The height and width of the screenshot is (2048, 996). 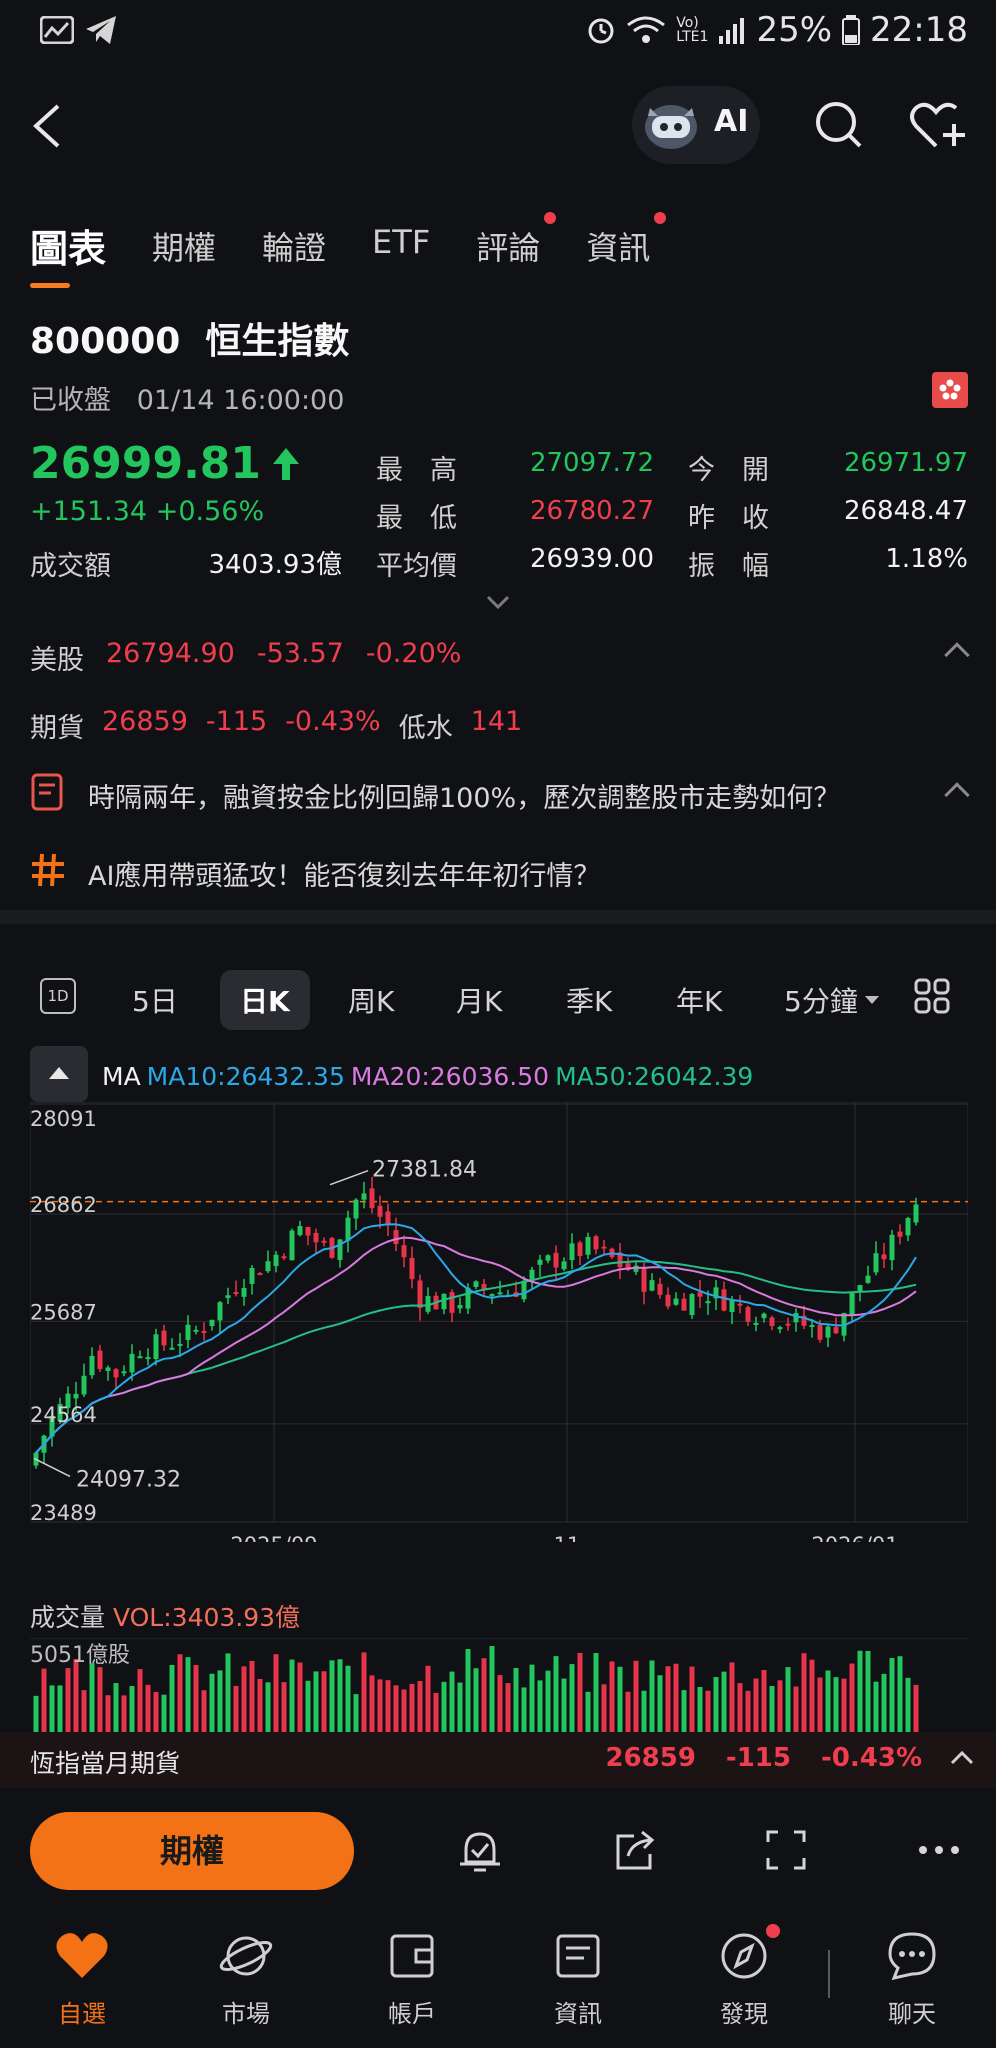 What do you see at coordinates (59, 1074) in the screenshot?
I see `ma-toggle-button` at bounding box center [59, 1074].